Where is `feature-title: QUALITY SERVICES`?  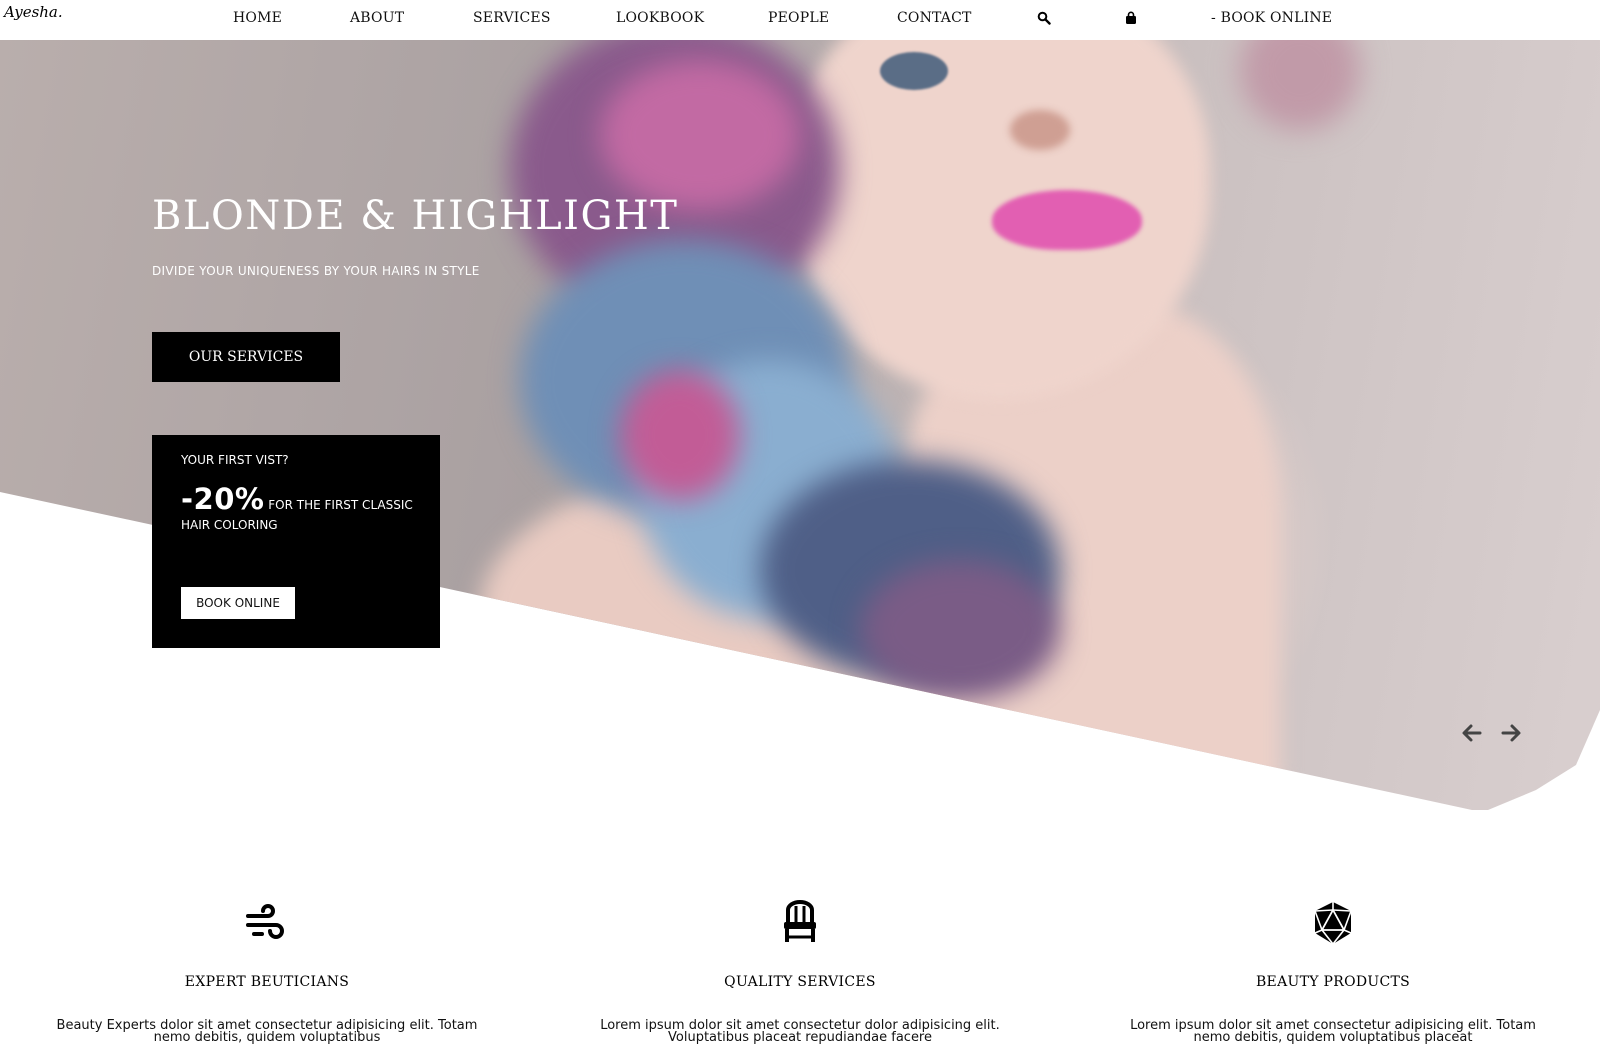 feature-title: QUALITY SERVICES is located at coordinates (800, 982).